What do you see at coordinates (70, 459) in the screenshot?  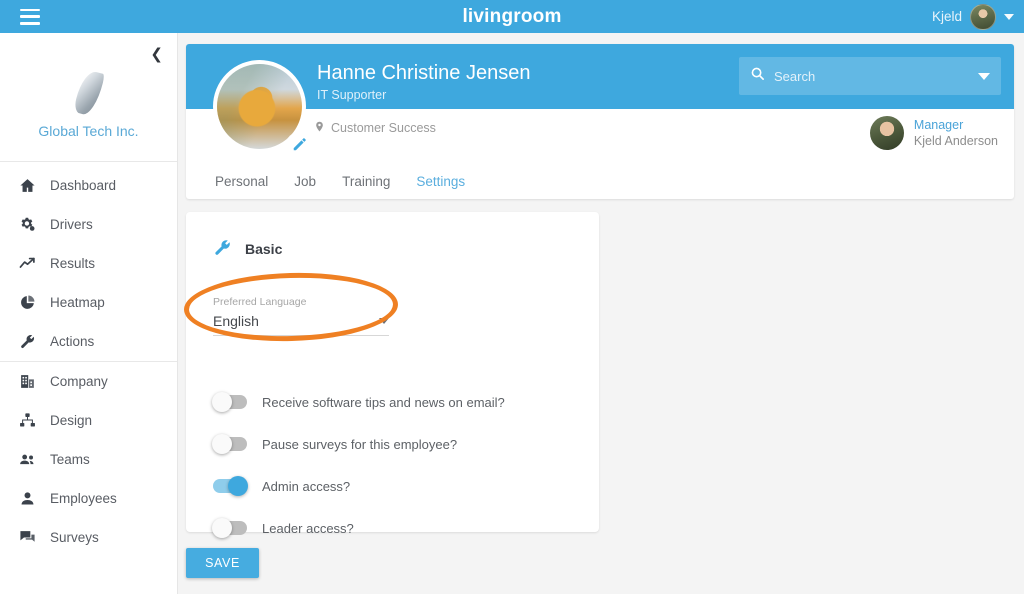 I see `sidebar-item-label: Teams` at bounding box center [70, 459].